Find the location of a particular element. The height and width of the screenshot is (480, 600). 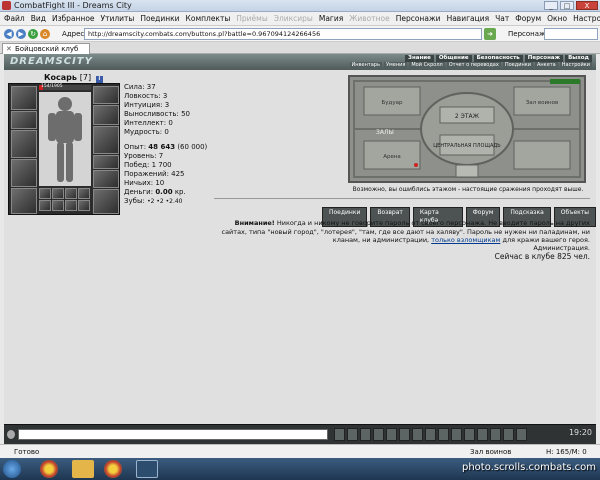

nav-transfer-report: Отчет о переводах is located at coordinates (473, 65).